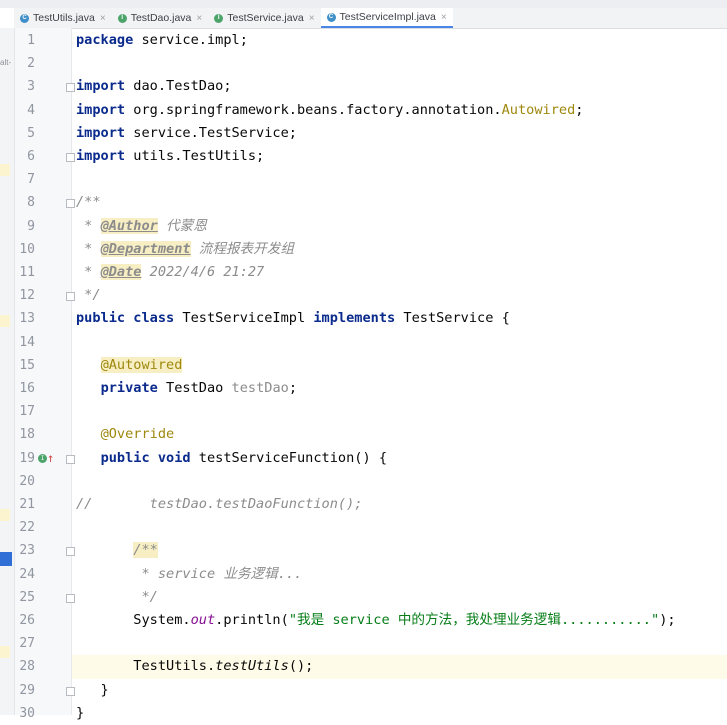 This screenshot has height=725, width=727. What do you see at coordinates (170, 272) in the screenshot?
I see `code-line: * @Date 2022/4/6 21:27` at bounding box center [170, 272].